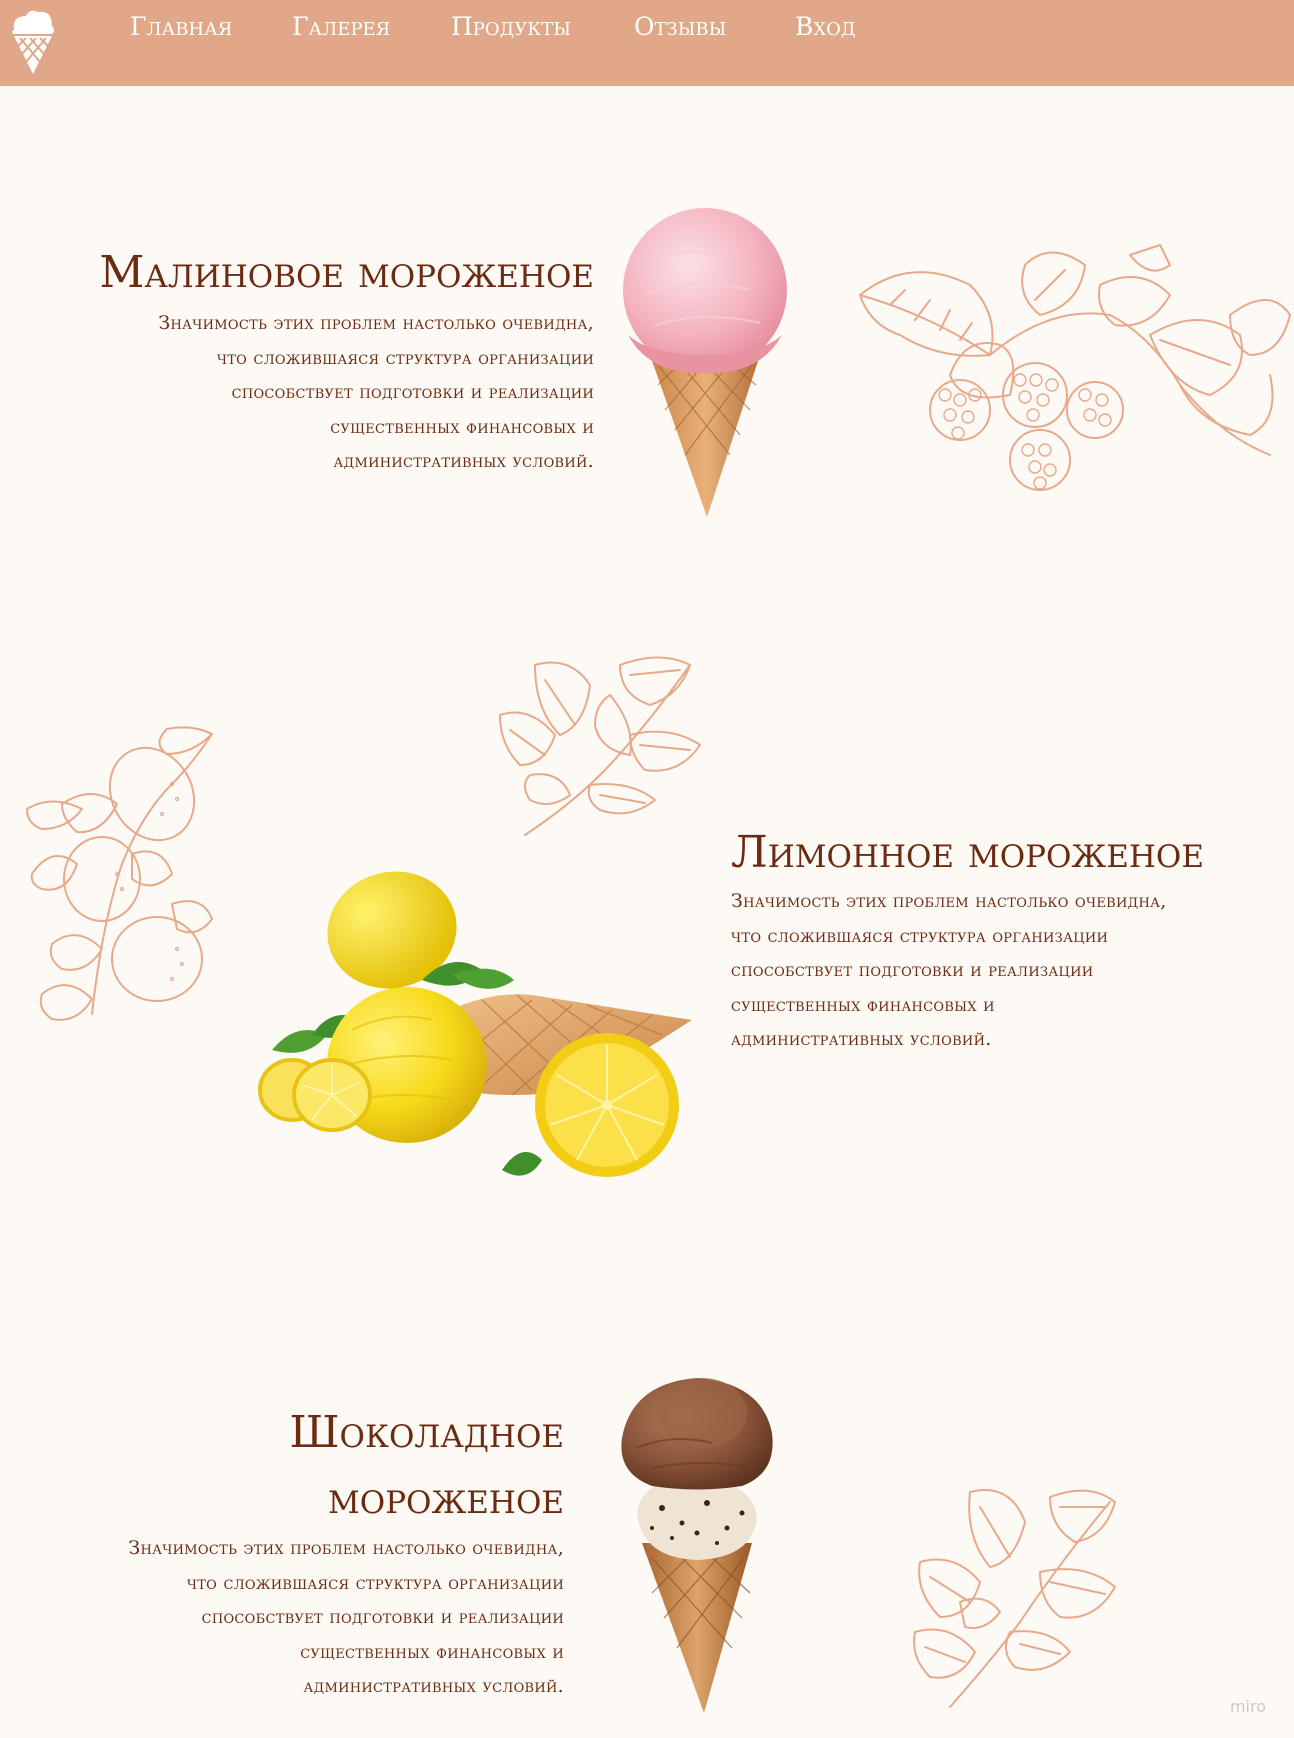 The width and height of the screenshot is (1294, 1738). I want to click on raspberry-ice-cream-image, so click(705, 362).